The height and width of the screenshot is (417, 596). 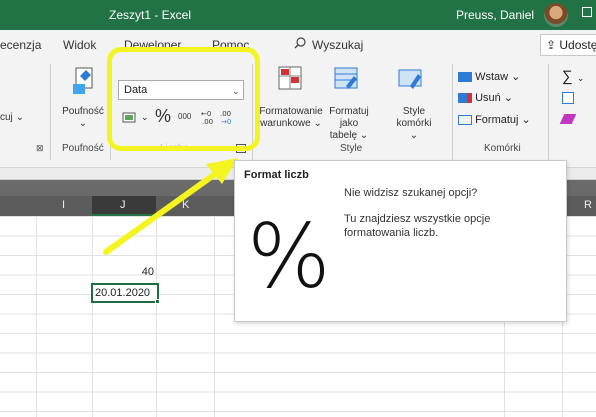 What do you see at coordinates (285, 123) in the screenshot?
I see `formatowanie-label-2: warunkowe` at bounding box center [285, 123].